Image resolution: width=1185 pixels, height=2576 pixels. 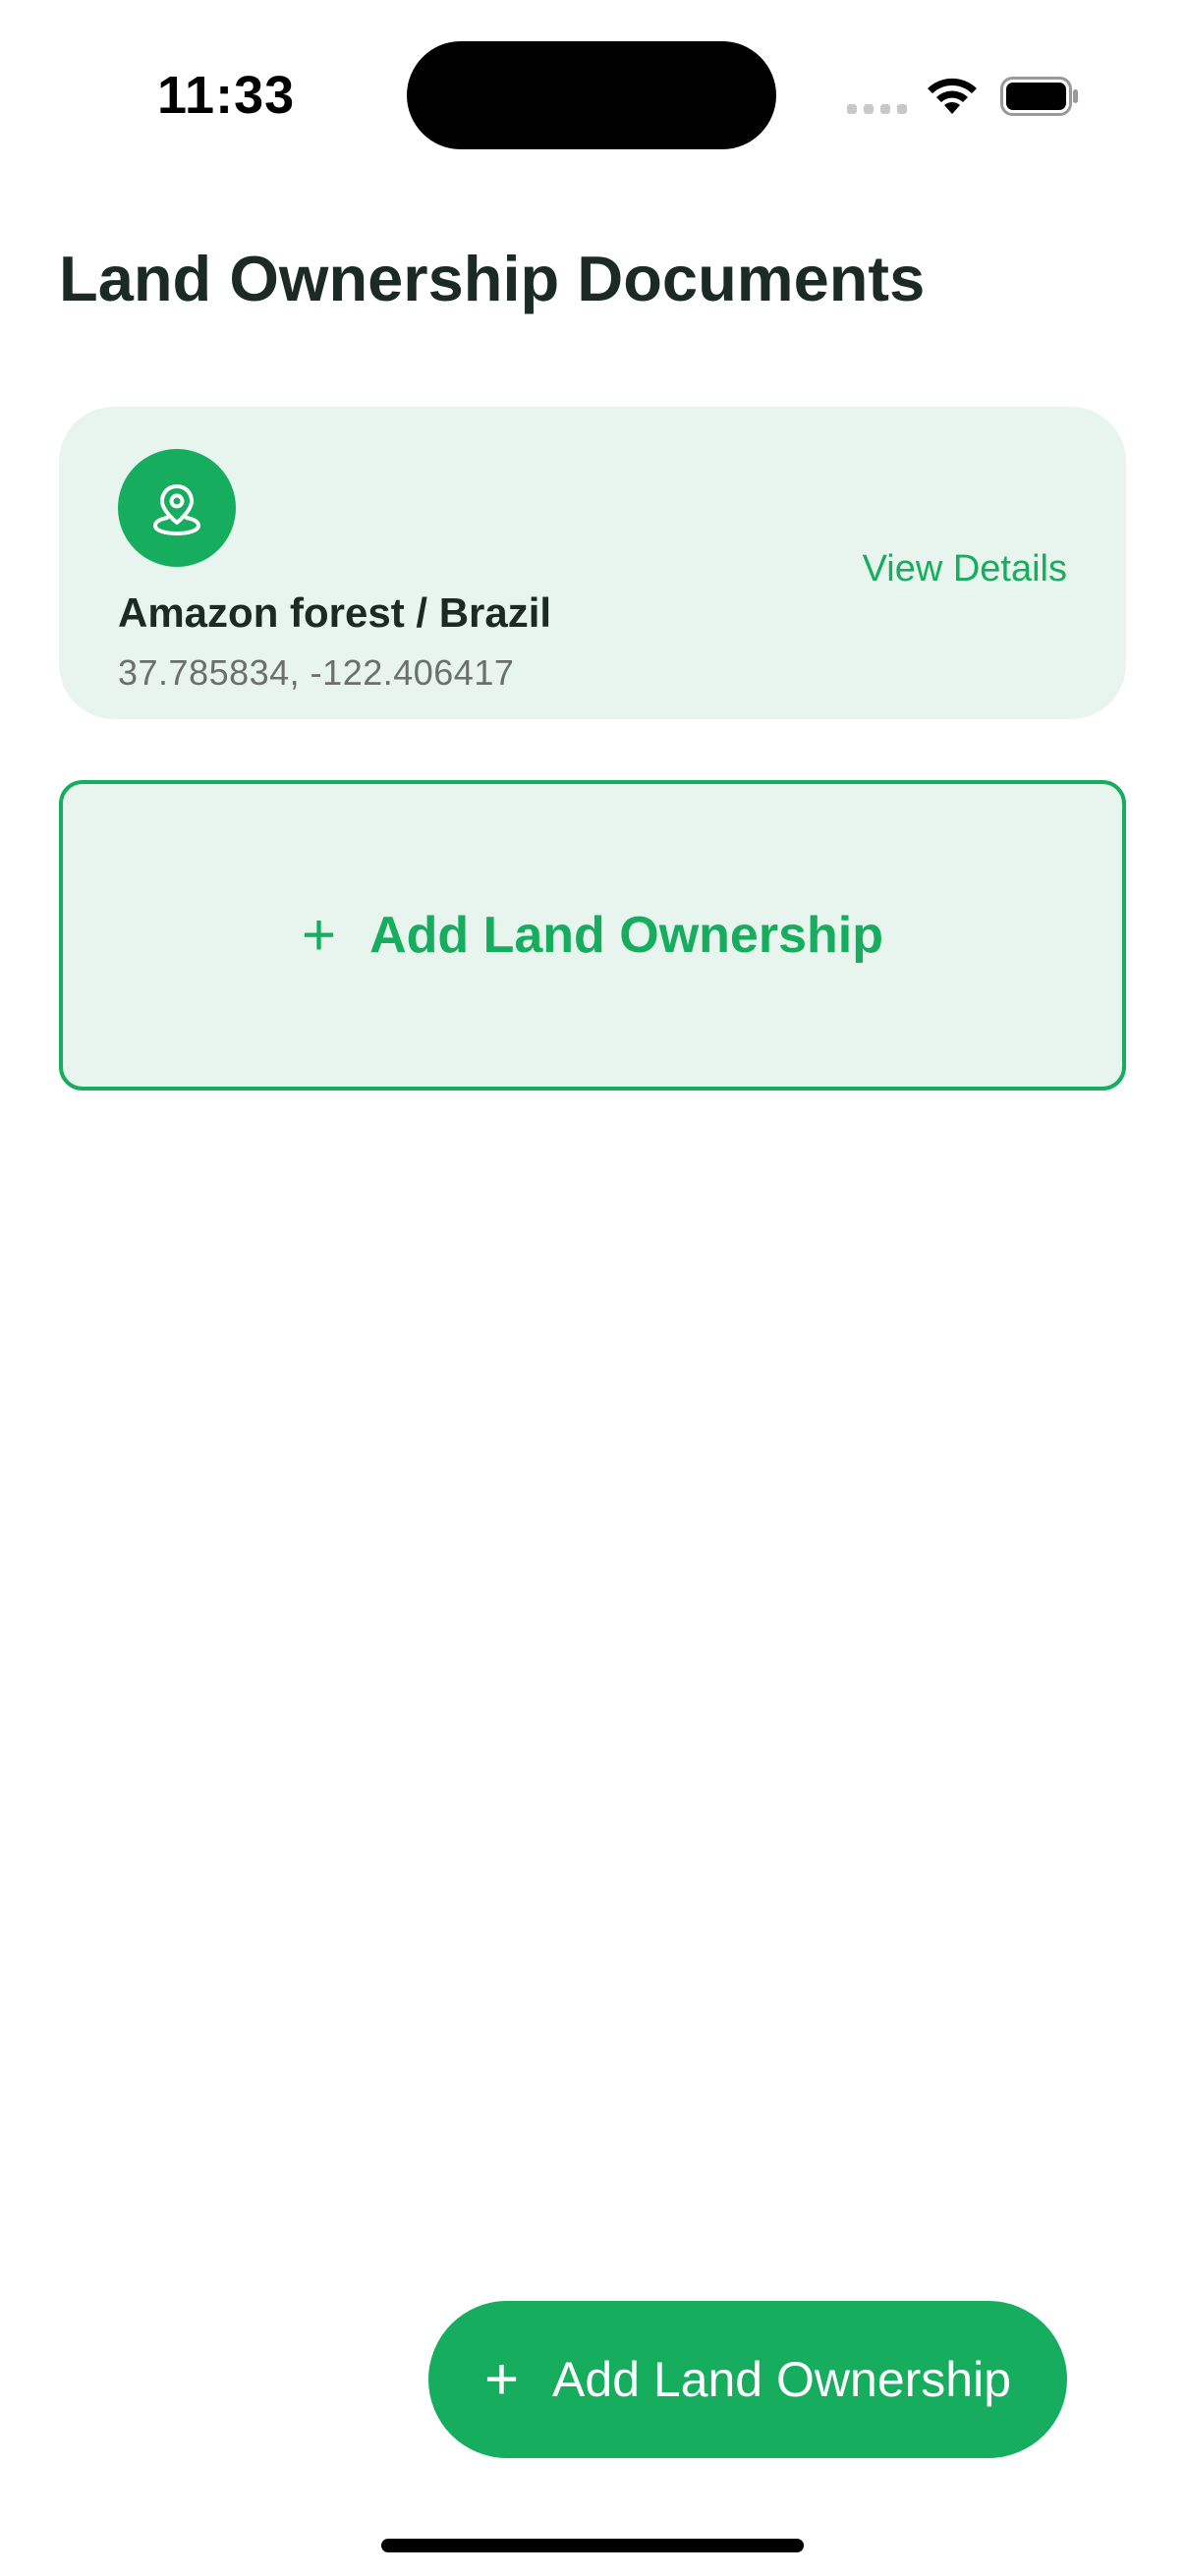 I want to click on land-coordinates: 37.785834, -122.406417, so click(x=317, y=672).